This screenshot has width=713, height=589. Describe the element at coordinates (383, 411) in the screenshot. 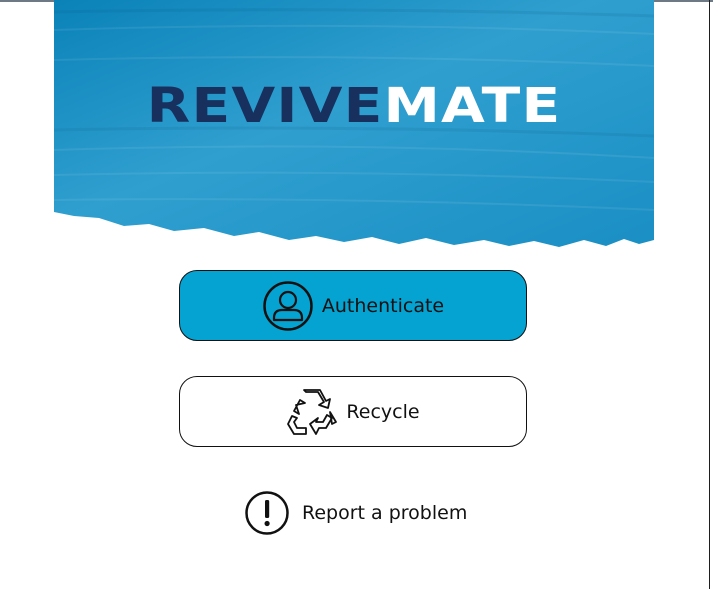

I see `recycle-label: Recycle` at that location.